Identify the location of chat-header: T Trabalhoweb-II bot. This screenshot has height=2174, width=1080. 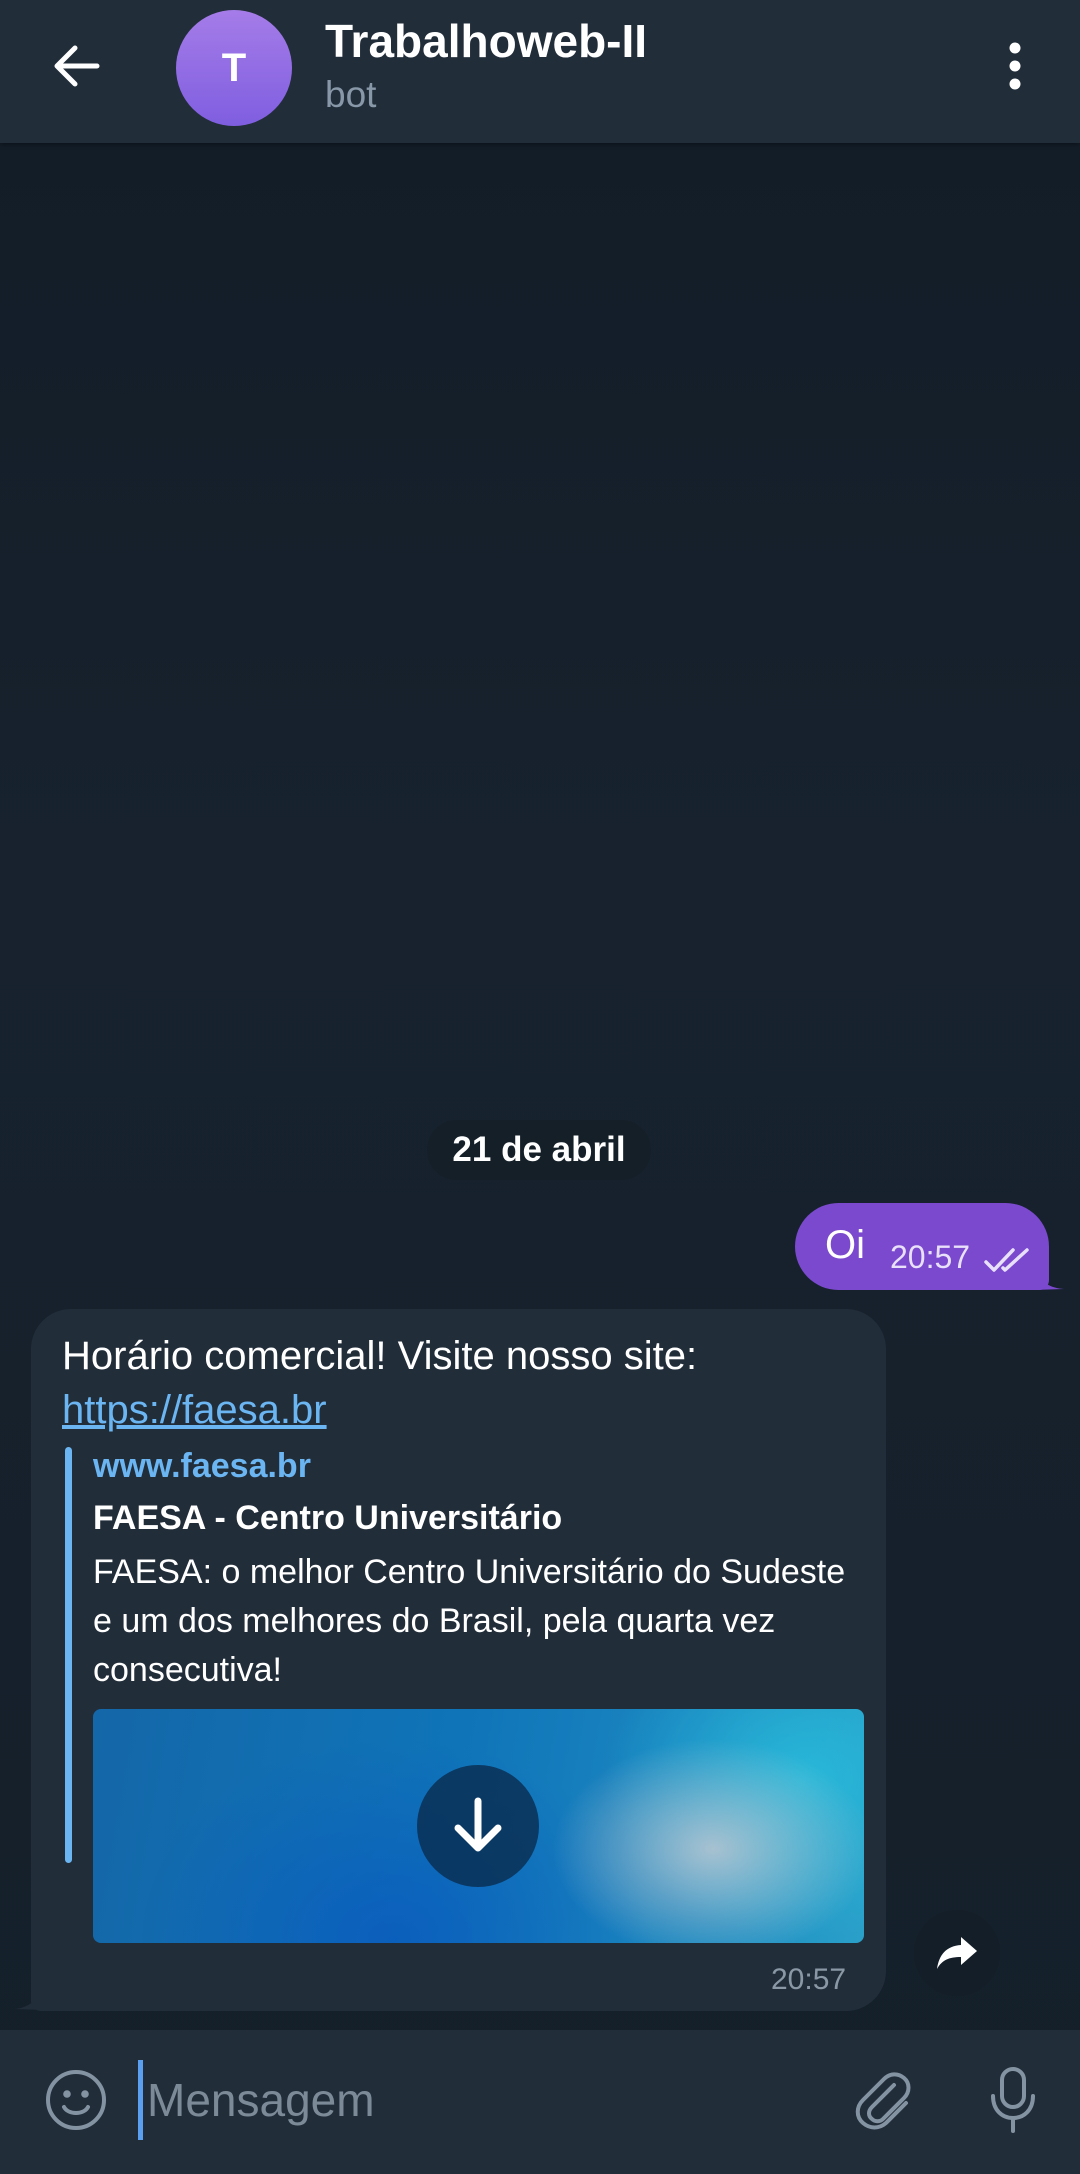
(540, 71).